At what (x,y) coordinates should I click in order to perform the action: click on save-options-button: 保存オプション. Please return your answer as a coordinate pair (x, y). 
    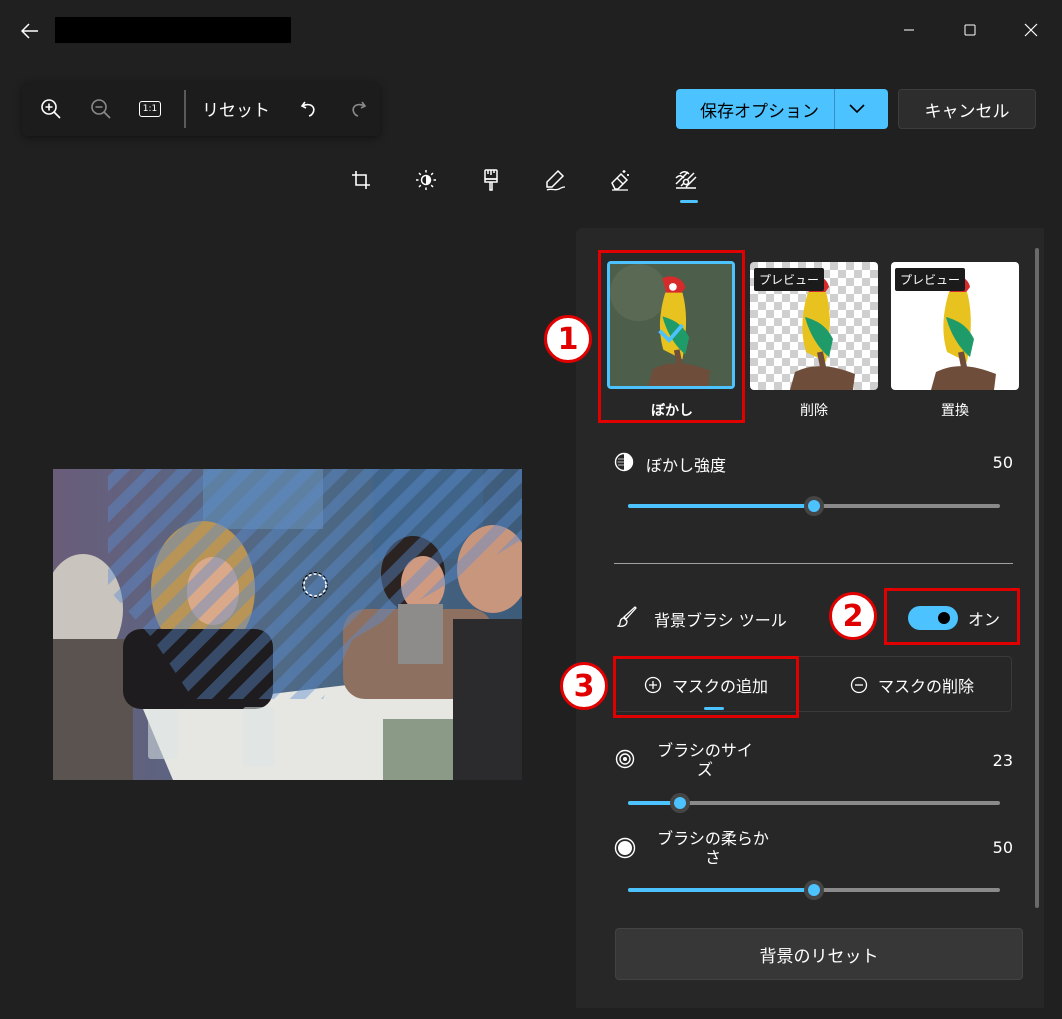
    Looking at the image, I should click on (782, 109).